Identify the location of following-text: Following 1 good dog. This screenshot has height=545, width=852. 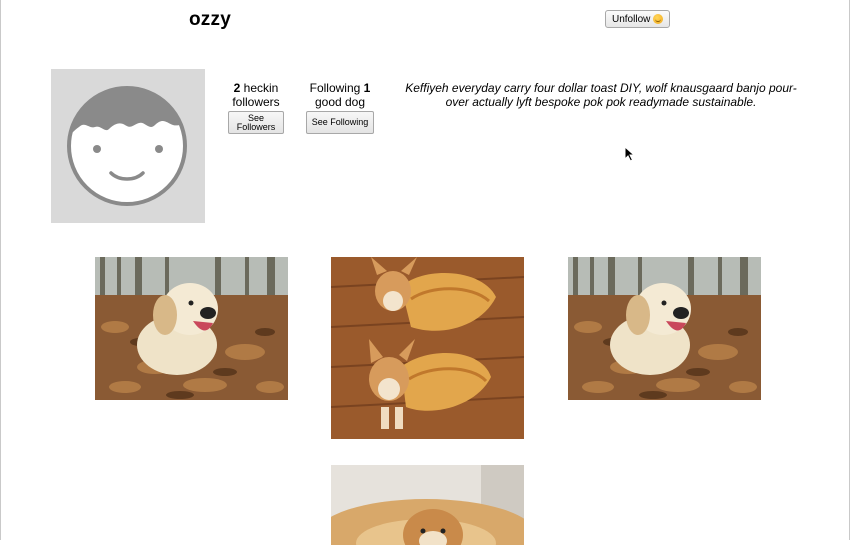
(340, 95).